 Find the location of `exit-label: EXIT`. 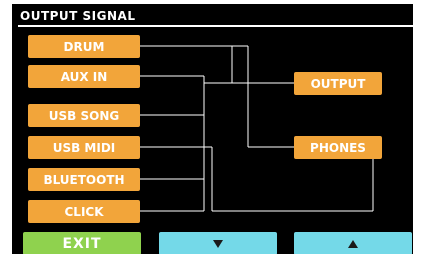

exit-label: EXIT is located at coordinates (82, 243).